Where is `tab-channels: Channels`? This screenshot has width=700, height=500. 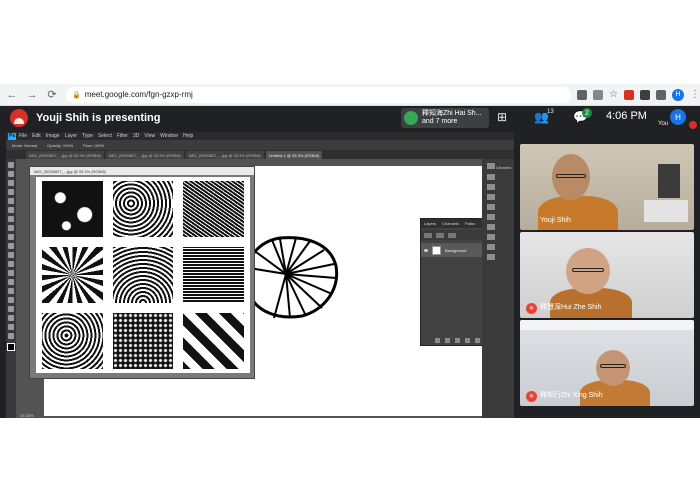
tab-channels: Channels is located at coordinates (450, 223).